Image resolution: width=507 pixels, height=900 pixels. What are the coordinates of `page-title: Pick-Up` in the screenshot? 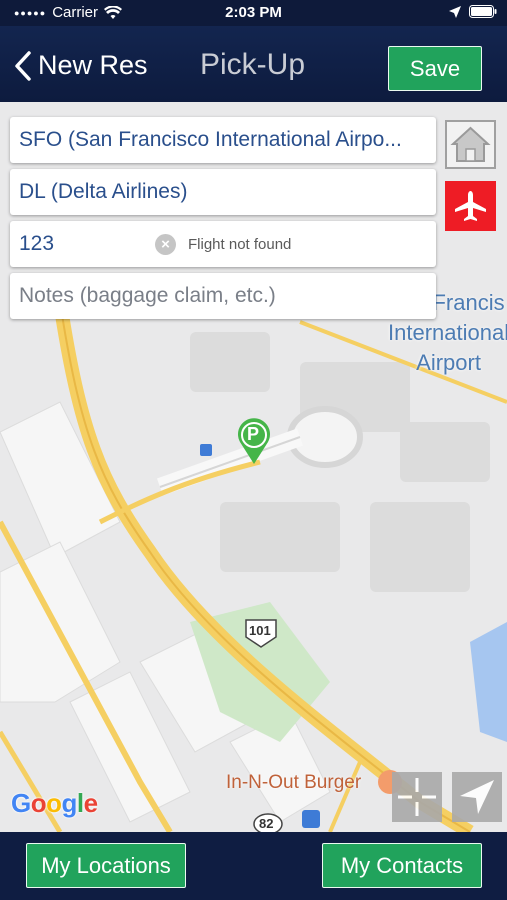 It's located at (253, 64).